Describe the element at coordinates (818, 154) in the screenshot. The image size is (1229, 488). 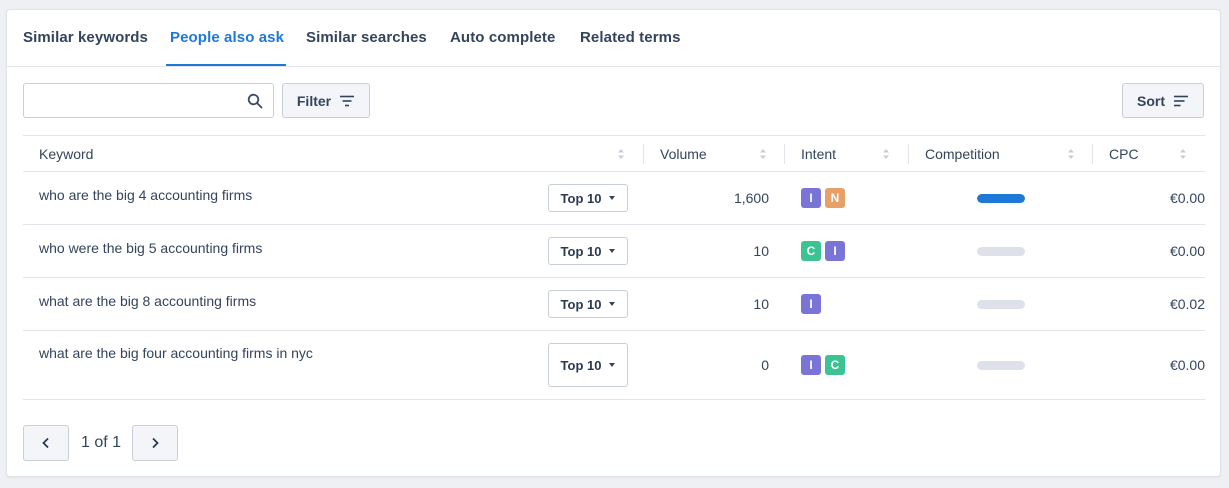
I see `header-intent: Intent` at that location.